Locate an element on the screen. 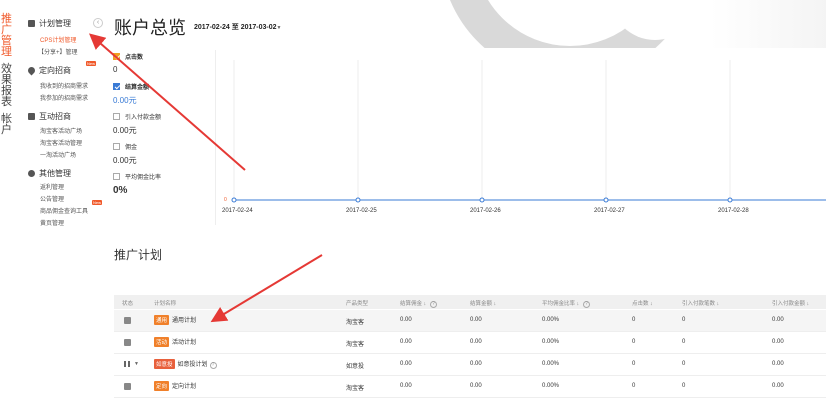 The height and width of the screenshot is (400, 826). link-joined-requests: 我参加的招商需求 is located at coordinates (64, 97).